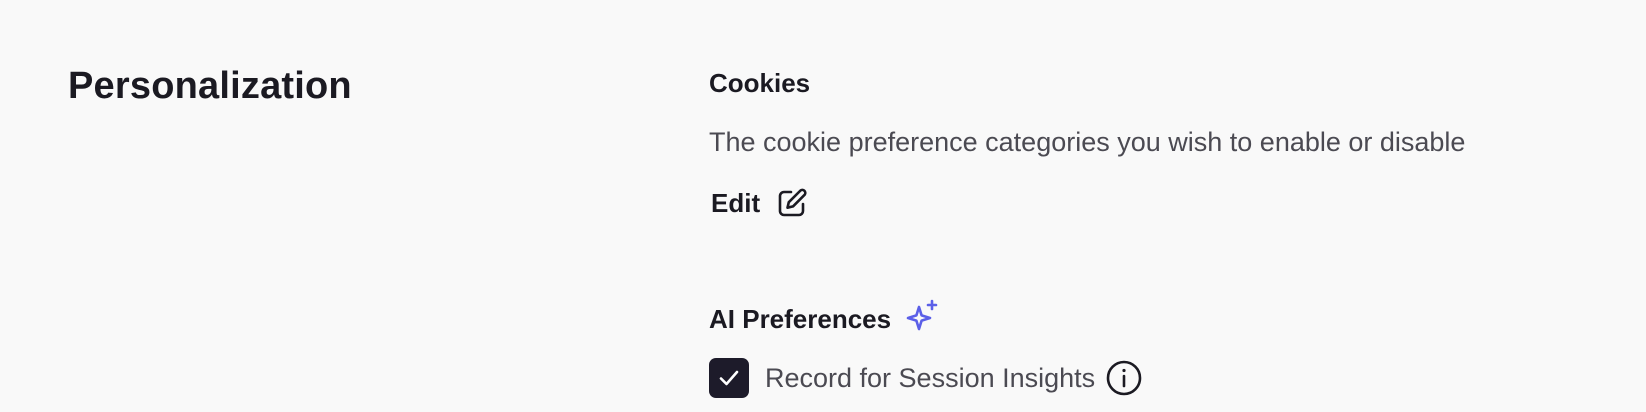 This screenshot has width=1646, height=412. I want to click on edit-icon, so click(792, 203).